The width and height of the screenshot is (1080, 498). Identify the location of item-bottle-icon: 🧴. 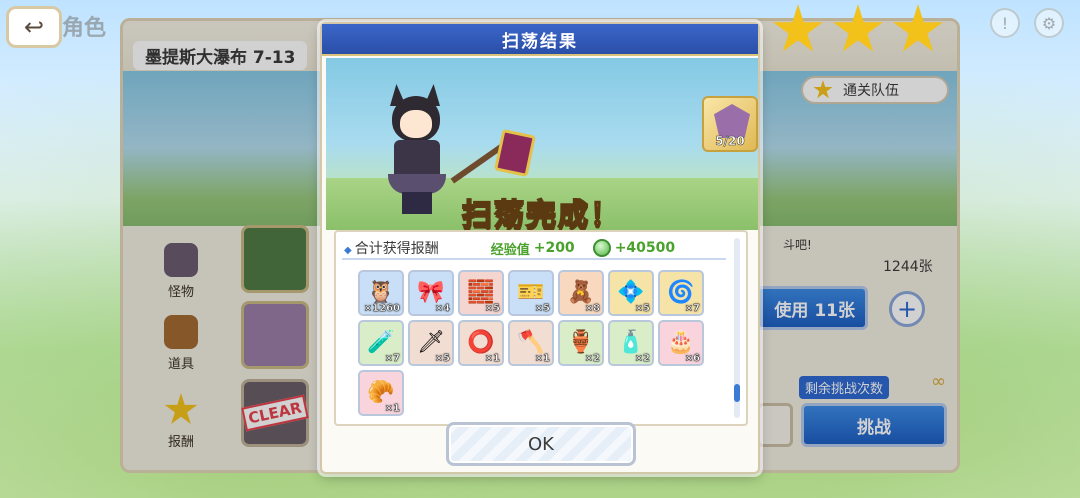
(631, 342).